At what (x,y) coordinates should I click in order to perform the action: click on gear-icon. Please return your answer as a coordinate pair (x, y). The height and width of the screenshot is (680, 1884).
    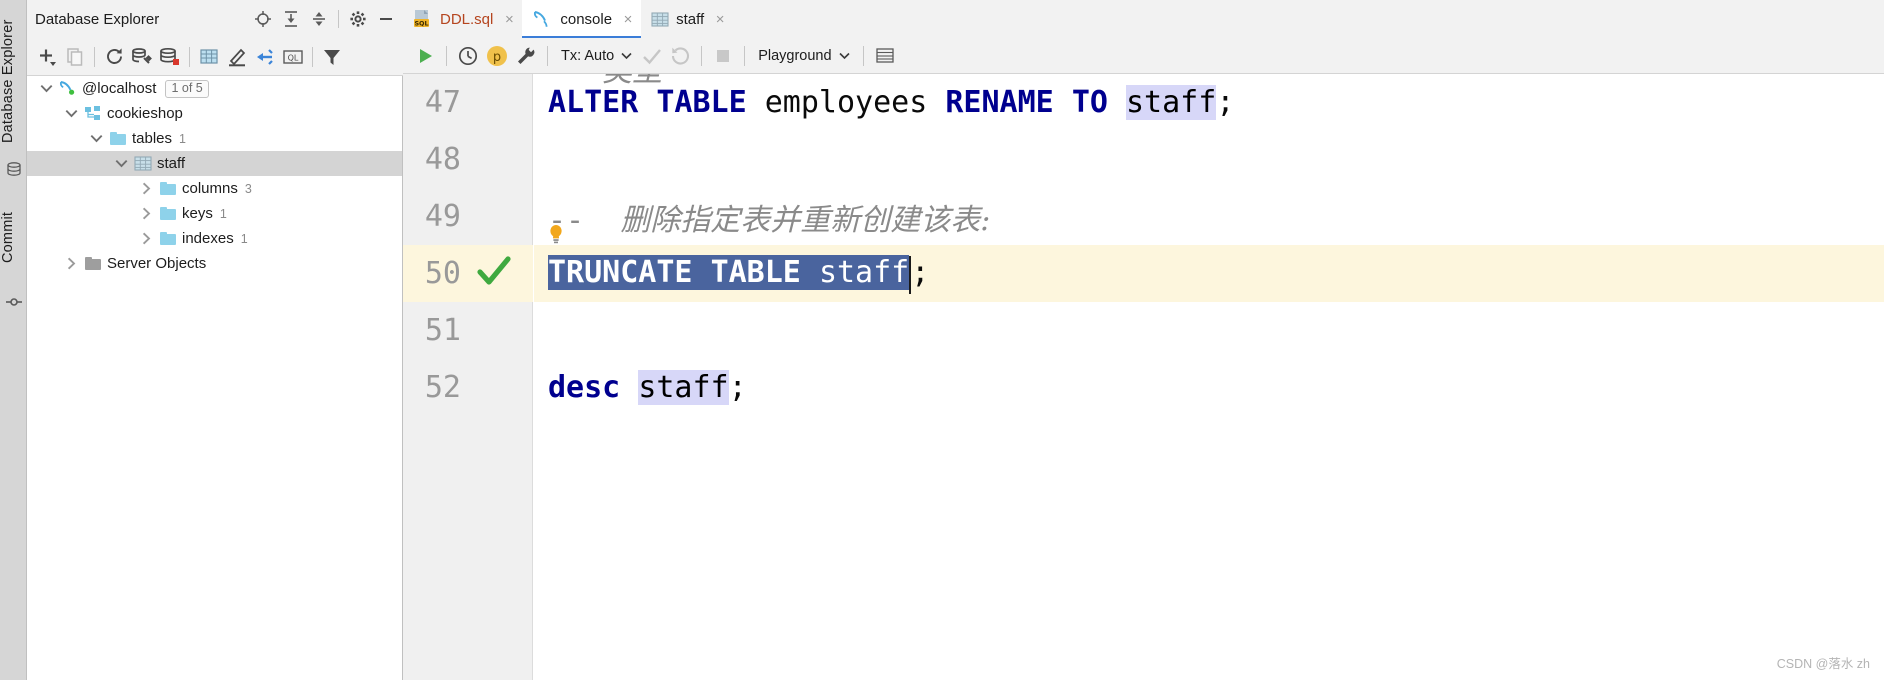
    Looking at the image, I should click on (358, 19).